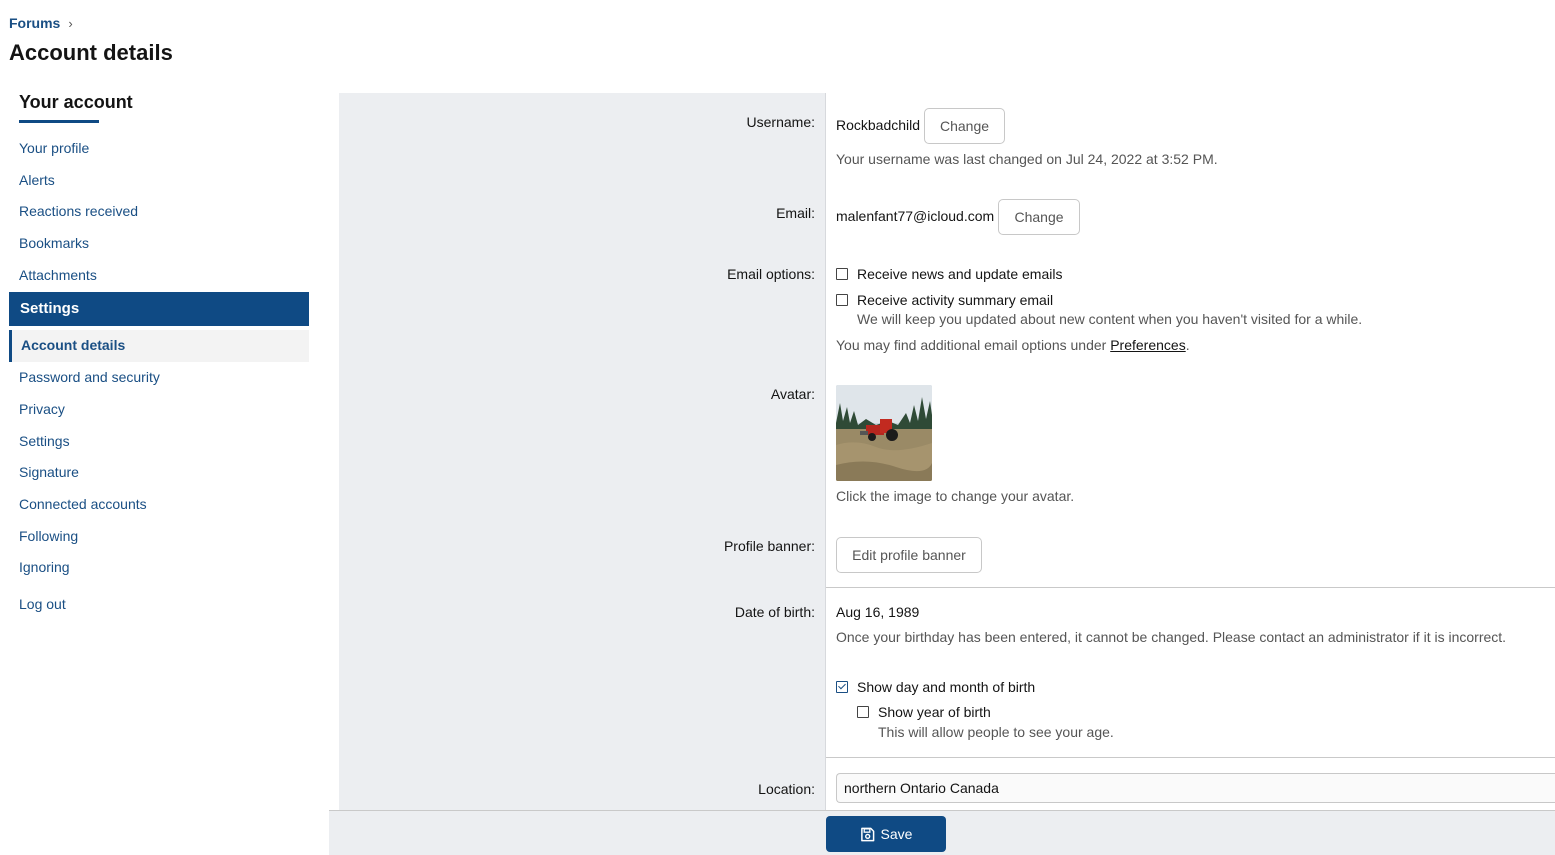 This screenshot has height=855, width=1555. Describe the element at coordinates (896, 834) in the screenshot. I see `save-button-label: Save` at that location.